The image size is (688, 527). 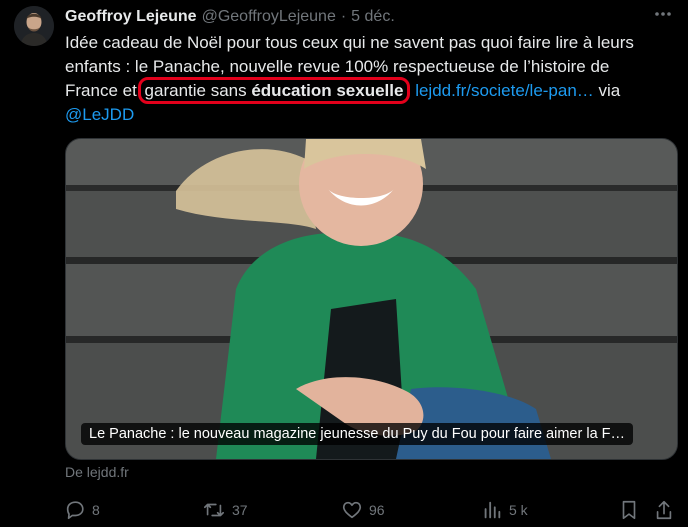 I want to click on mention-link: @LeJDD, so click(x=371, y=115).